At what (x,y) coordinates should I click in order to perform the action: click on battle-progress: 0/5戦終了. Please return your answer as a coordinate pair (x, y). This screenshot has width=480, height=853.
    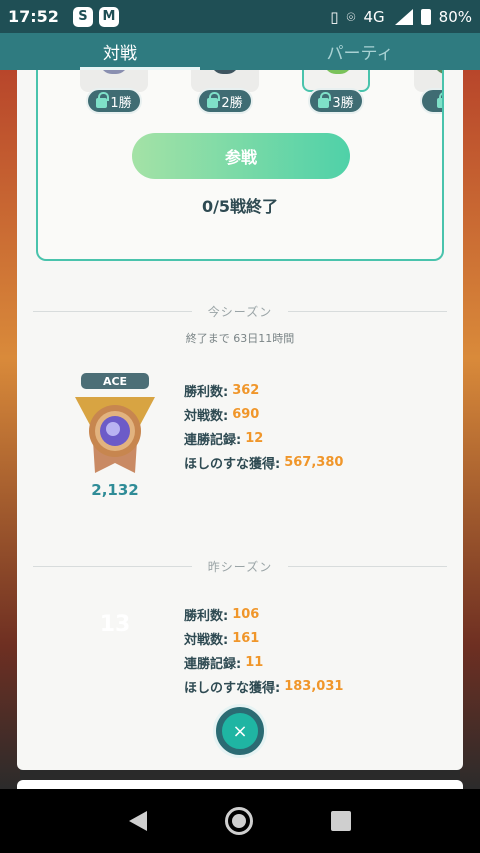
    Looking at the image, I should click on (240, 206).